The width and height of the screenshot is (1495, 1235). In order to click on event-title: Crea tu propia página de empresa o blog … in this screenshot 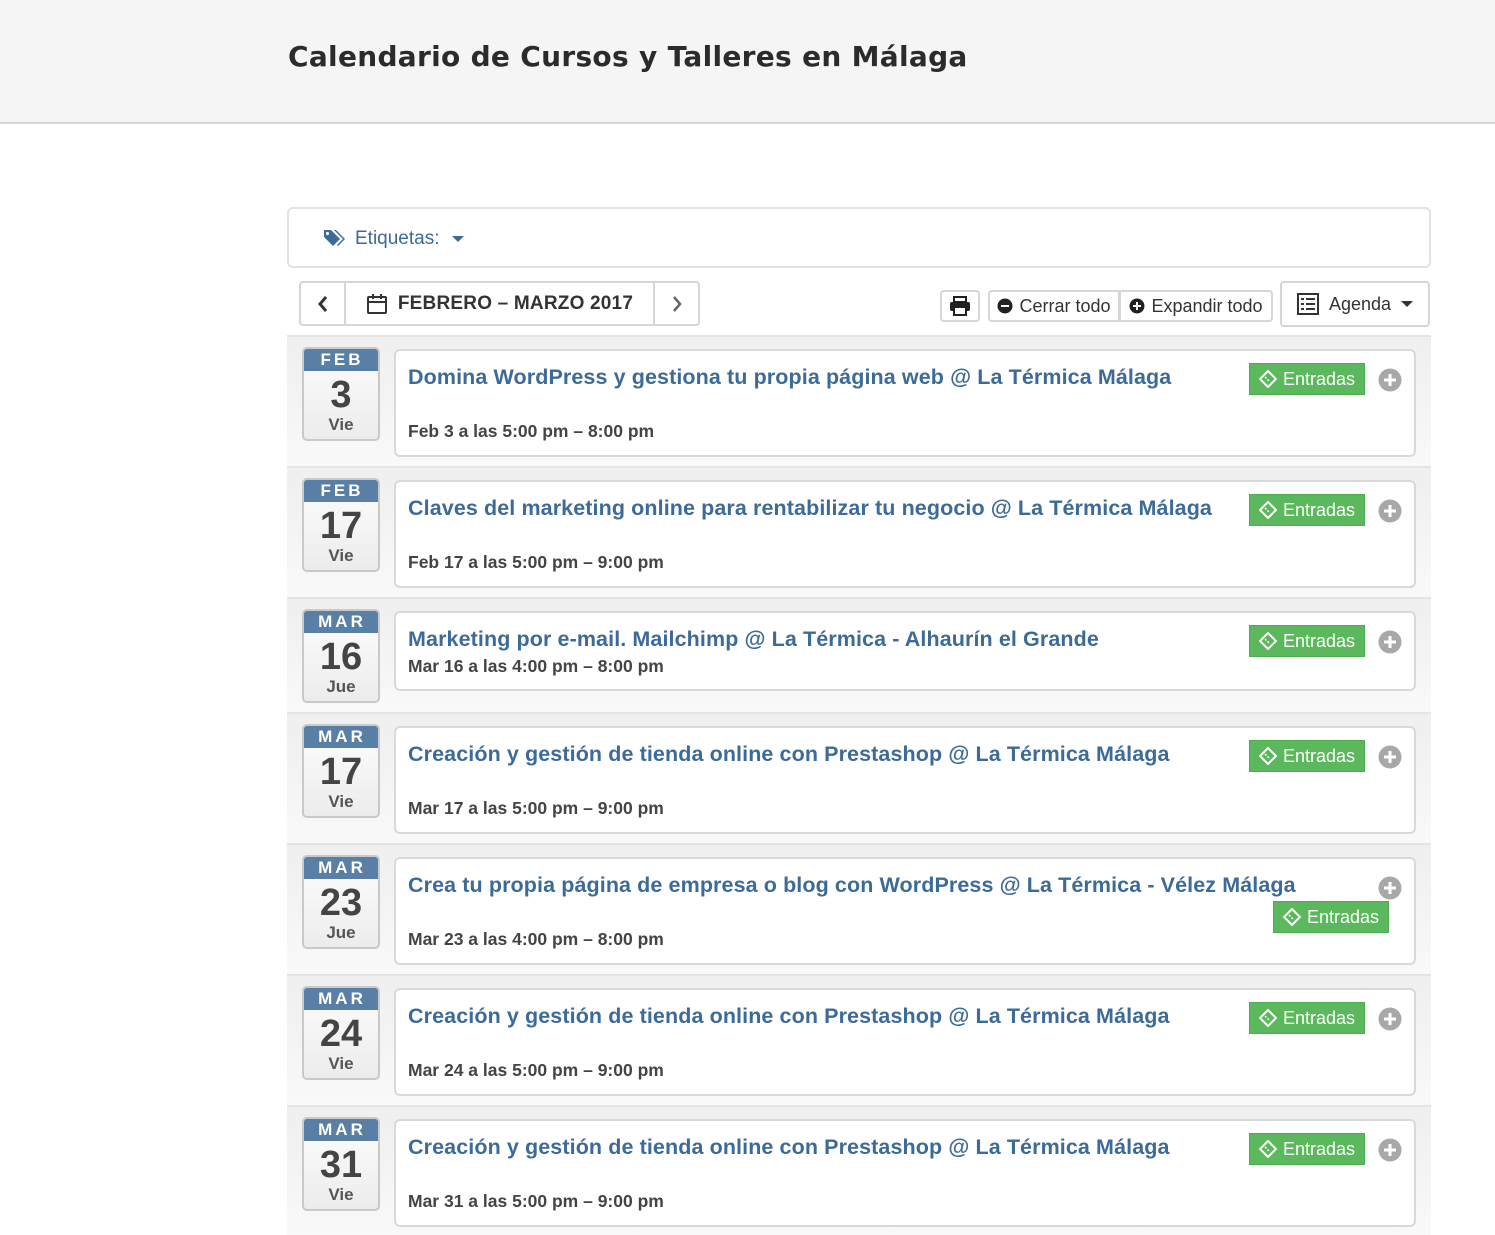, I will do `click(852, 885)`.